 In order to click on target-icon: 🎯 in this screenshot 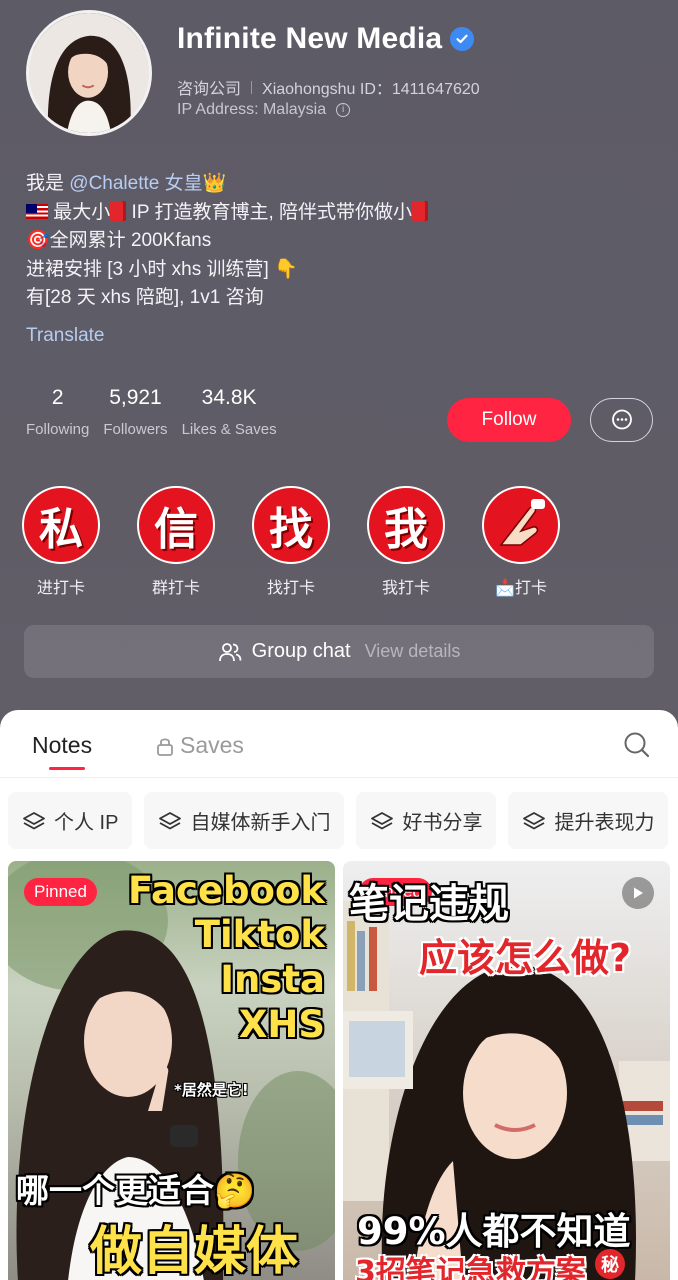, I will do `click(38, 240)`.